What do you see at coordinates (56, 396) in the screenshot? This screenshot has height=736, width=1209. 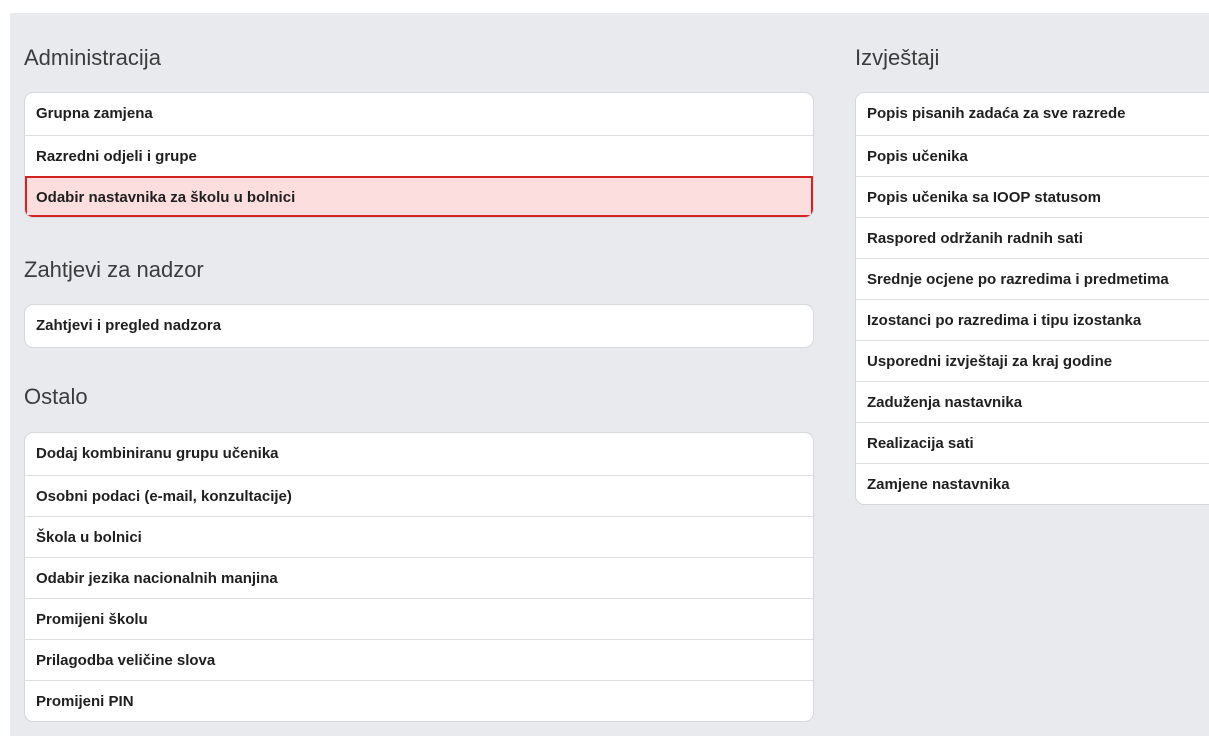 I see `section-title-ostalo: Ostalo` at bounding box center [56, 396].